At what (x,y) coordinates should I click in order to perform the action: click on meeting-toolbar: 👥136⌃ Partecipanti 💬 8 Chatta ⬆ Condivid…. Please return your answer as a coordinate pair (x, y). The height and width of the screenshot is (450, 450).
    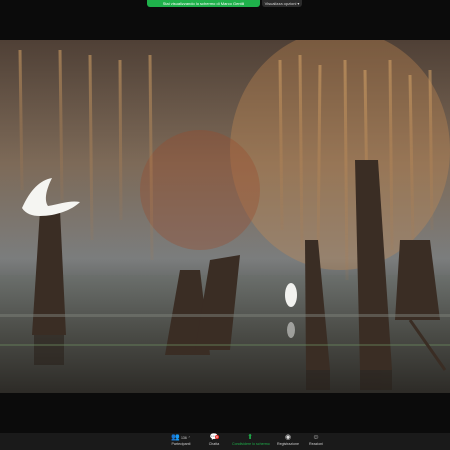
    Looking at the image, I should click on (225, 441).